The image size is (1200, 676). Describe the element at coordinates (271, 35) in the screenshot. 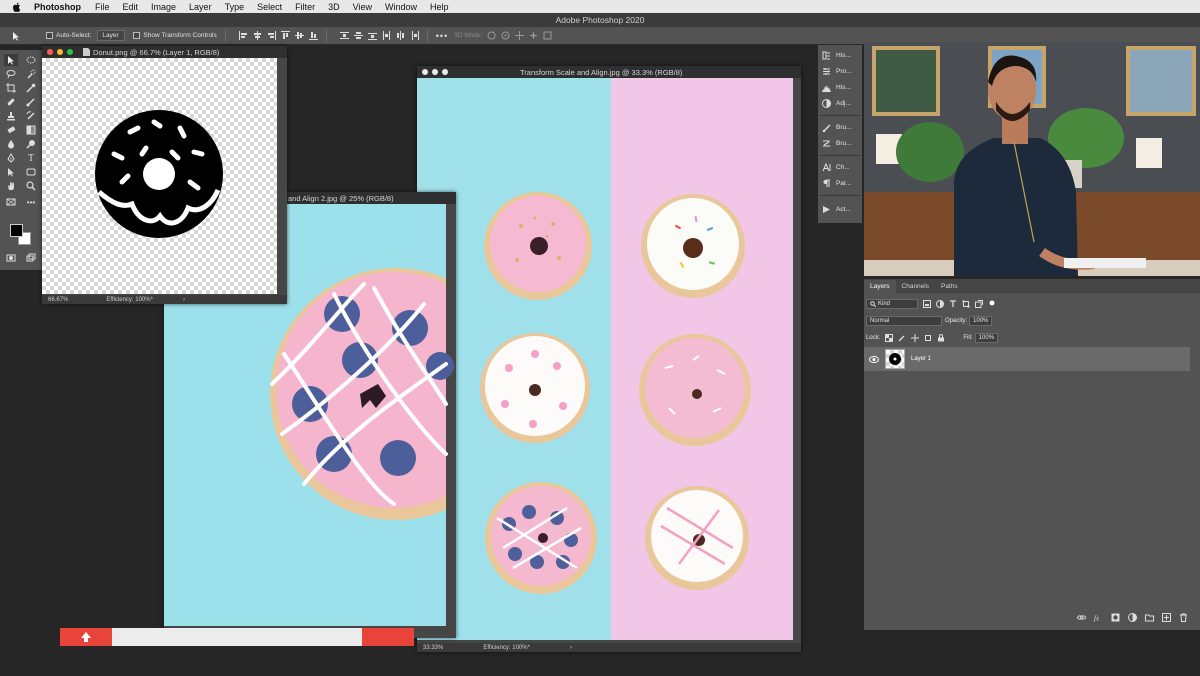

I see `align-right-icon` at that location.